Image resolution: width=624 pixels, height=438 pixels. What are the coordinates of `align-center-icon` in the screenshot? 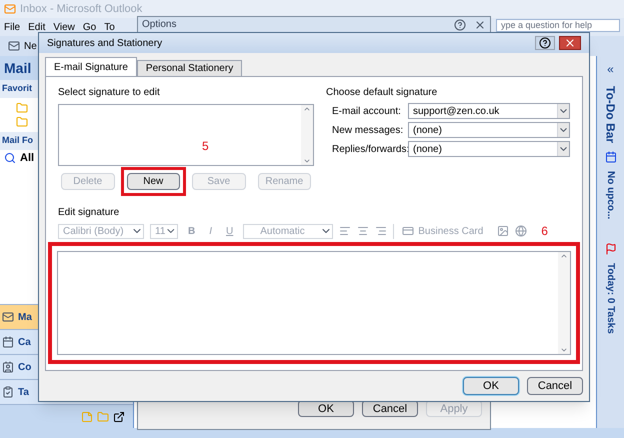 It's located at (363, 231).